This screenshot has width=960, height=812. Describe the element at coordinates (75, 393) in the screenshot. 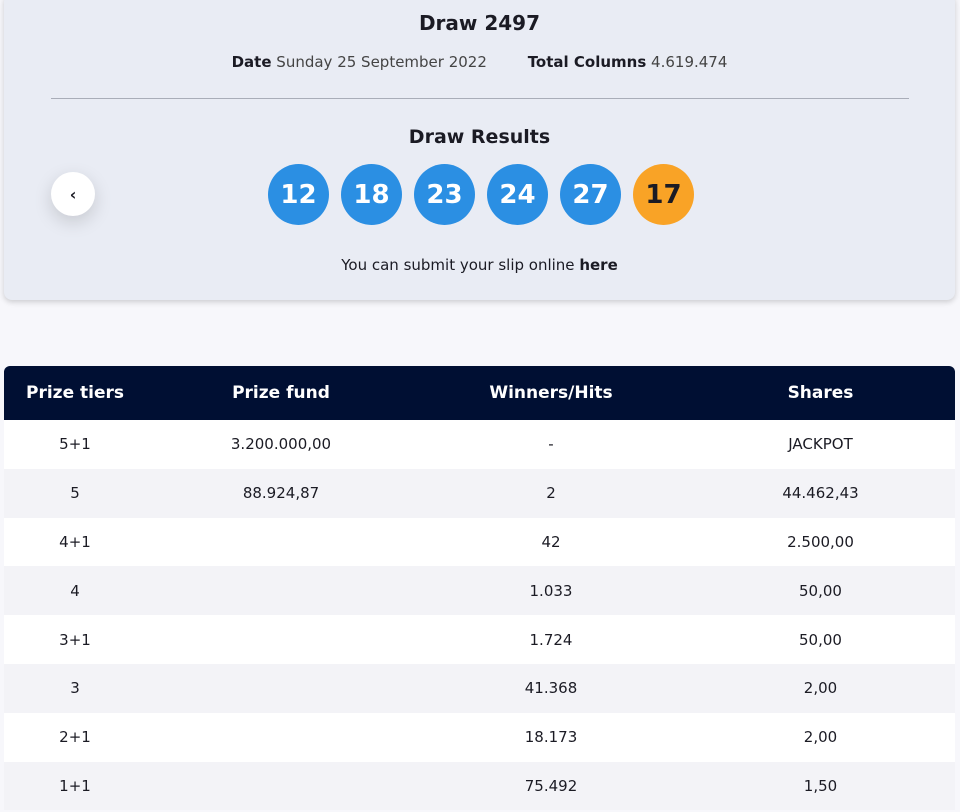

I see `header-prize-tiers: Prize tiers` at that location.